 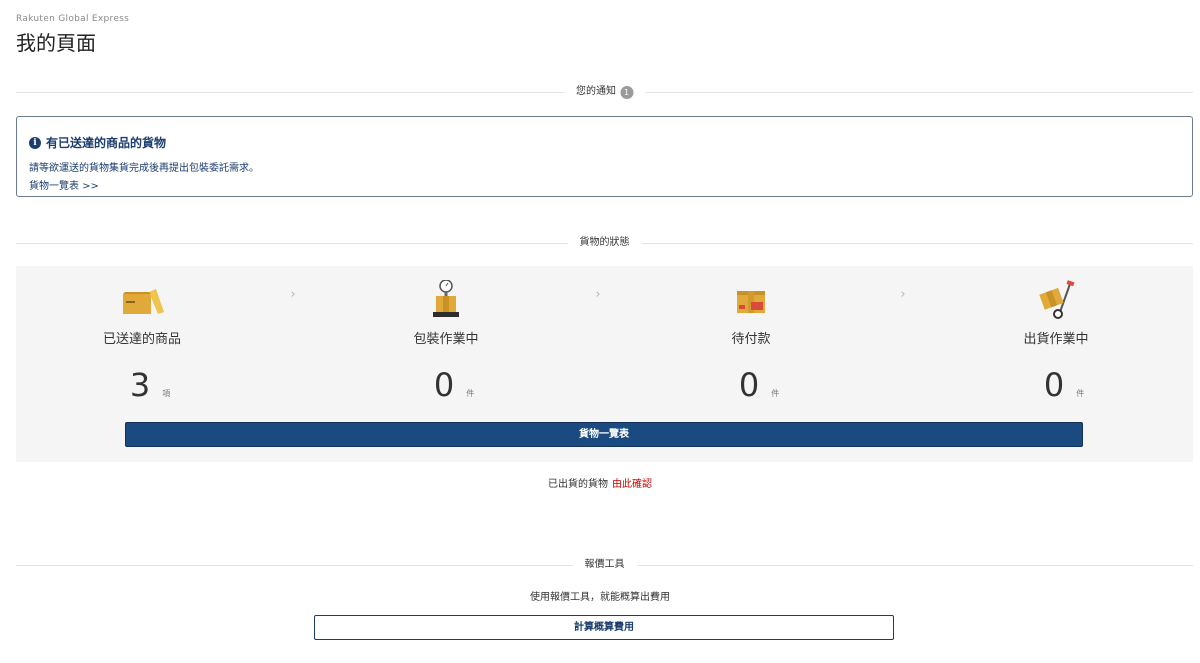 I want to click on status-awaiting-payment: 待付款 0 件, so click(x=751, y=341).